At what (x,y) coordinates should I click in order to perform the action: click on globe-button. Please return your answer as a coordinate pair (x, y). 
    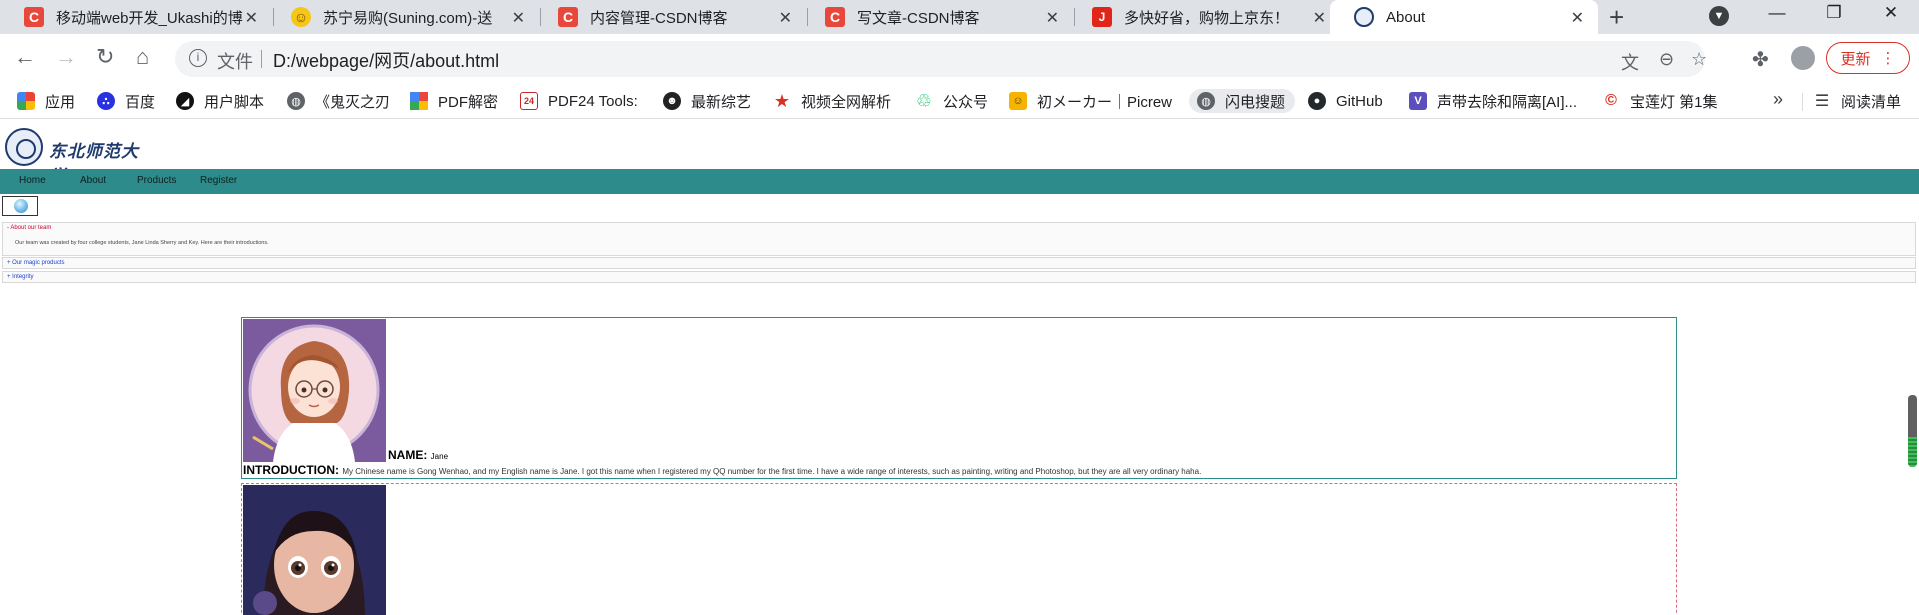
    Looking at the image, I should click on (20, 206).